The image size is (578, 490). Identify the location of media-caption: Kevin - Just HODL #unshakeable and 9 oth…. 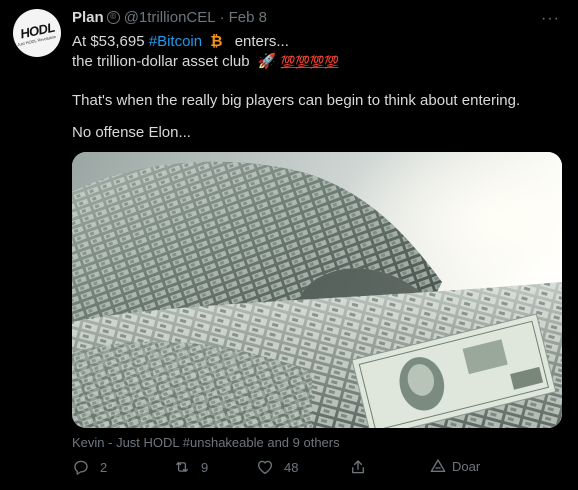
(206, 442).